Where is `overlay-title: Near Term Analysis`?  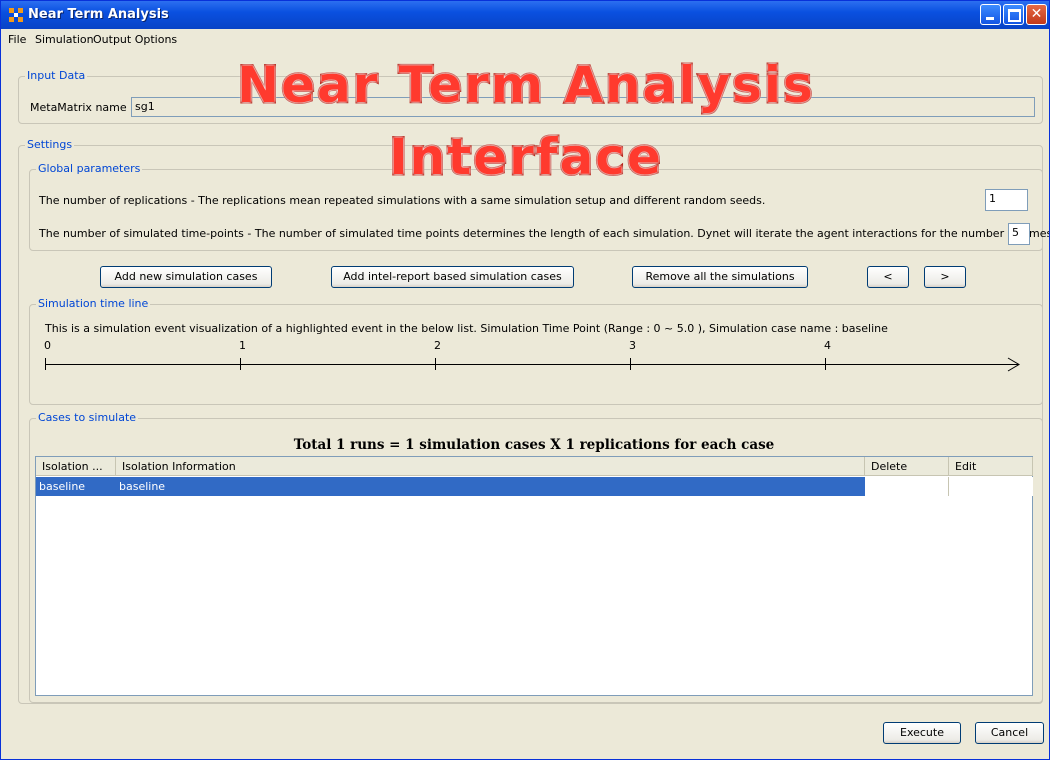
overlay-title: Near Term Analysis is located at coordinates (525, 85).